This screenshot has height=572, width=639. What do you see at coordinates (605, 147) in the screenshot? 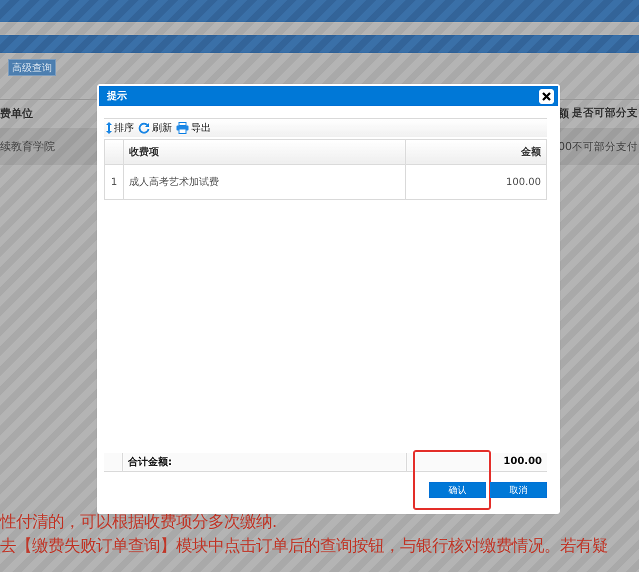
I see `table-cell: 不可部分支付` at bounding box center [605, 147].